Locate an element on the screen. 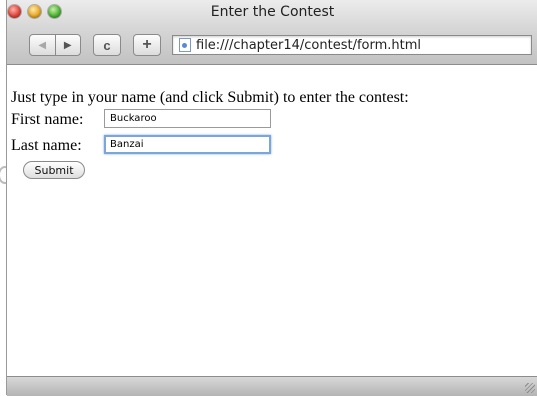 This screenshot has height=396, width=537. back-forward-control: ◀ ▶ is located at coordinates (55, 45).